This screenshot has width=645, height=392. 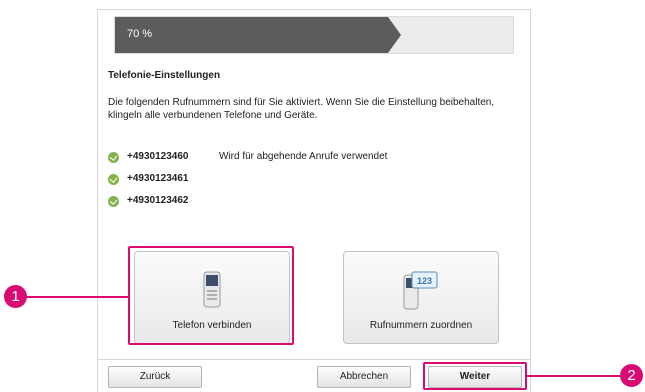 What do you see at coordinates (158, 200) in the screenshot?
I see `phone-number: +4930123462` at bounding box center [158, 200].